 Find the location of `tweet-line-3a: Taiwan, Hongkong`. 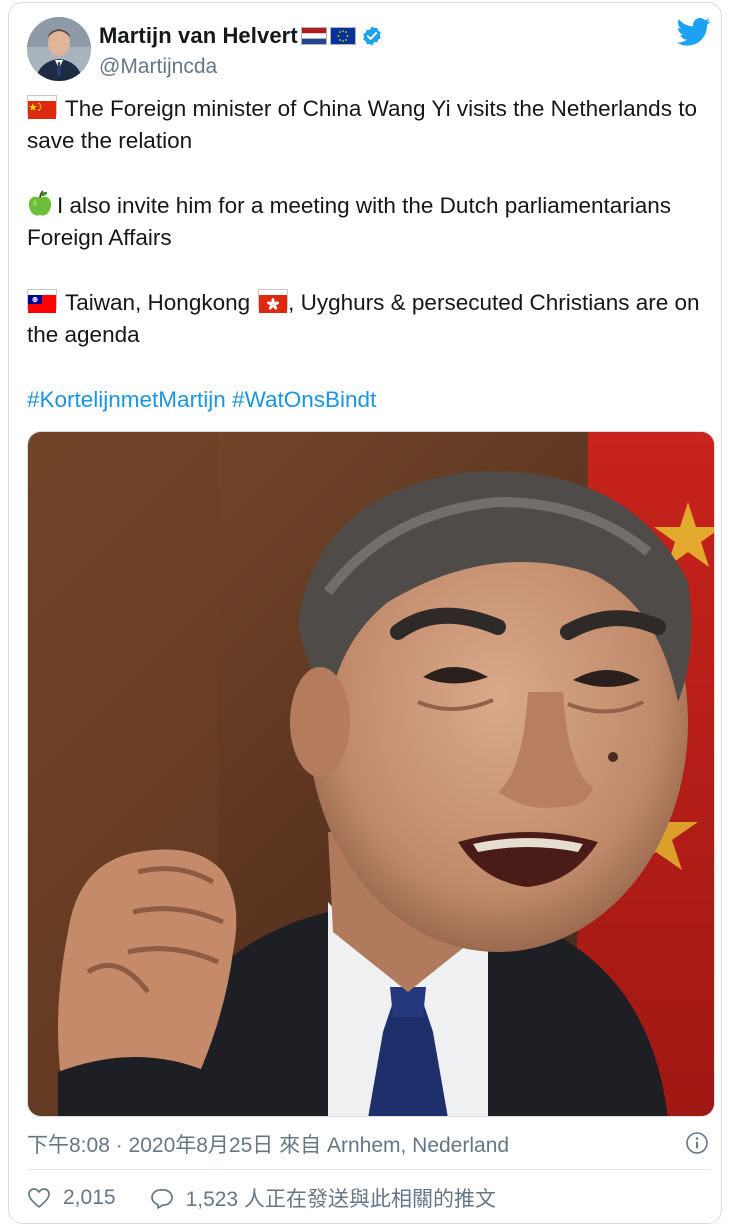

tweet-line-3a: Taiwan, Hongkong is located at coordinates (158, 302).